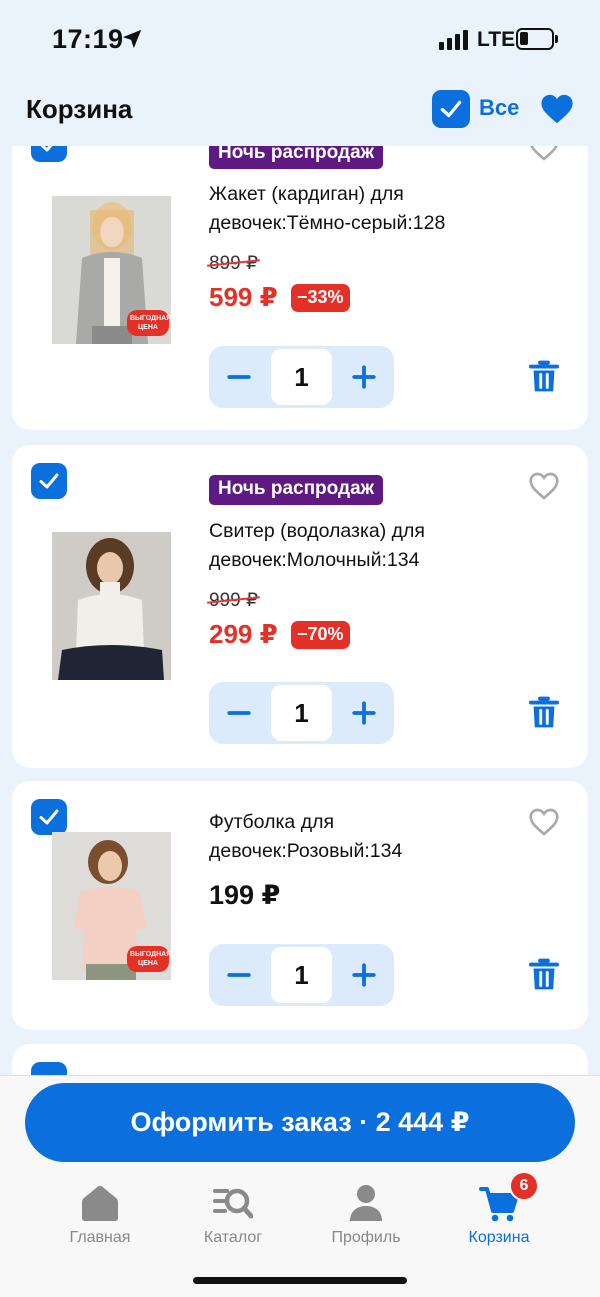 The image size is (600, 1297). I want to click on cart-count-badge: 6, so click(524, 1186).